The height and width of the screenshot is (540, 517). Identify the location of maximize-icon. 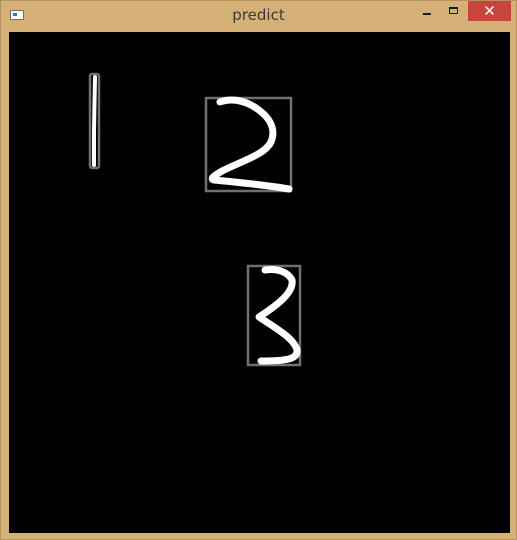
(453, 10).